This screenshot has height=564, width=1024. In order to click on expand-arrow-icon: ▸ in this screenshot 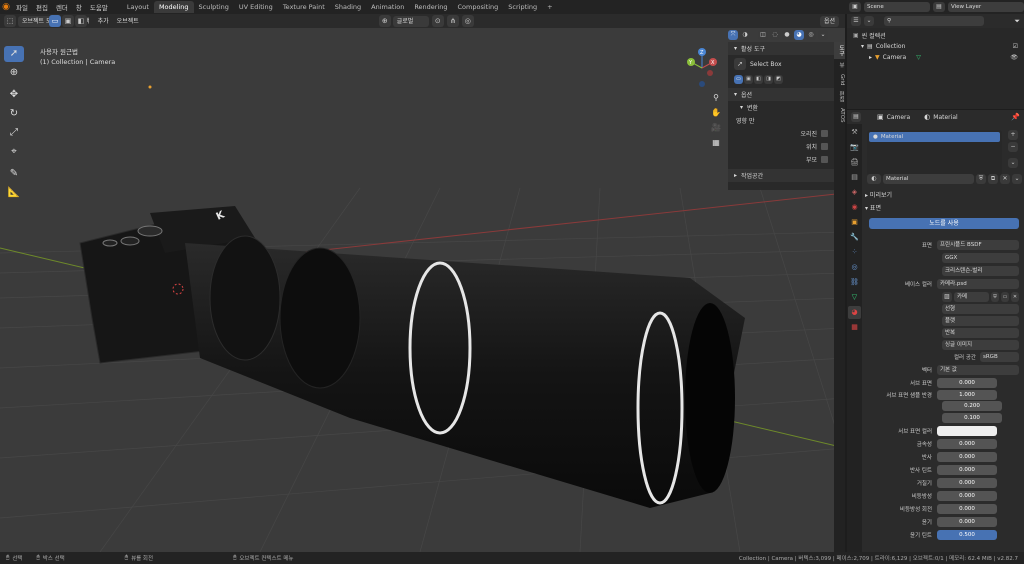, I will do `click(870, 57)`.